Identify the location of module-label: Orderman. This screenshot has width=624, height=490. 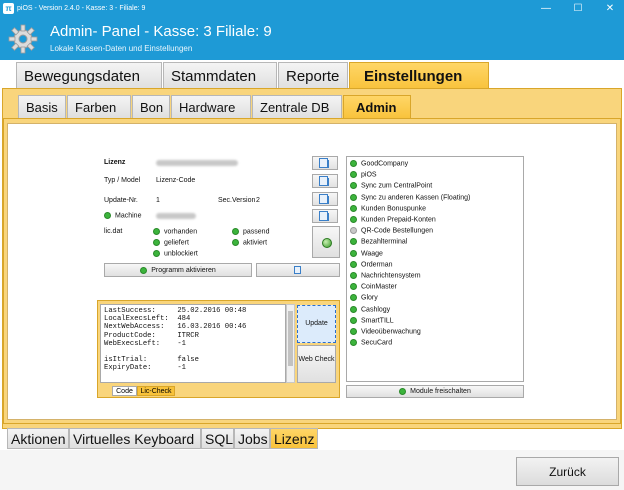
(377, 265).